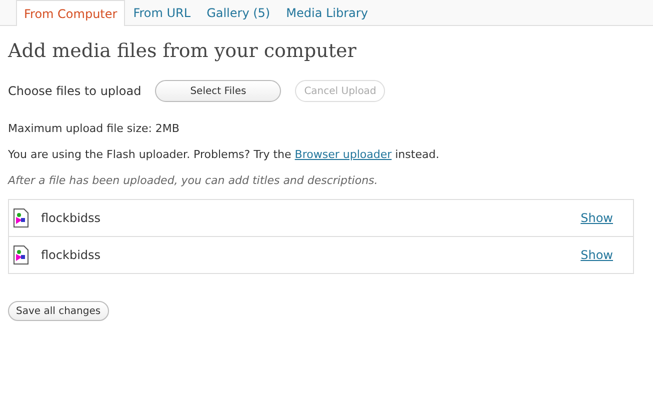 The image size is (653, 415). Describe the element at coordinates (218, 91) in the screenshot. I see `select-files-button: Select Files` at that location.